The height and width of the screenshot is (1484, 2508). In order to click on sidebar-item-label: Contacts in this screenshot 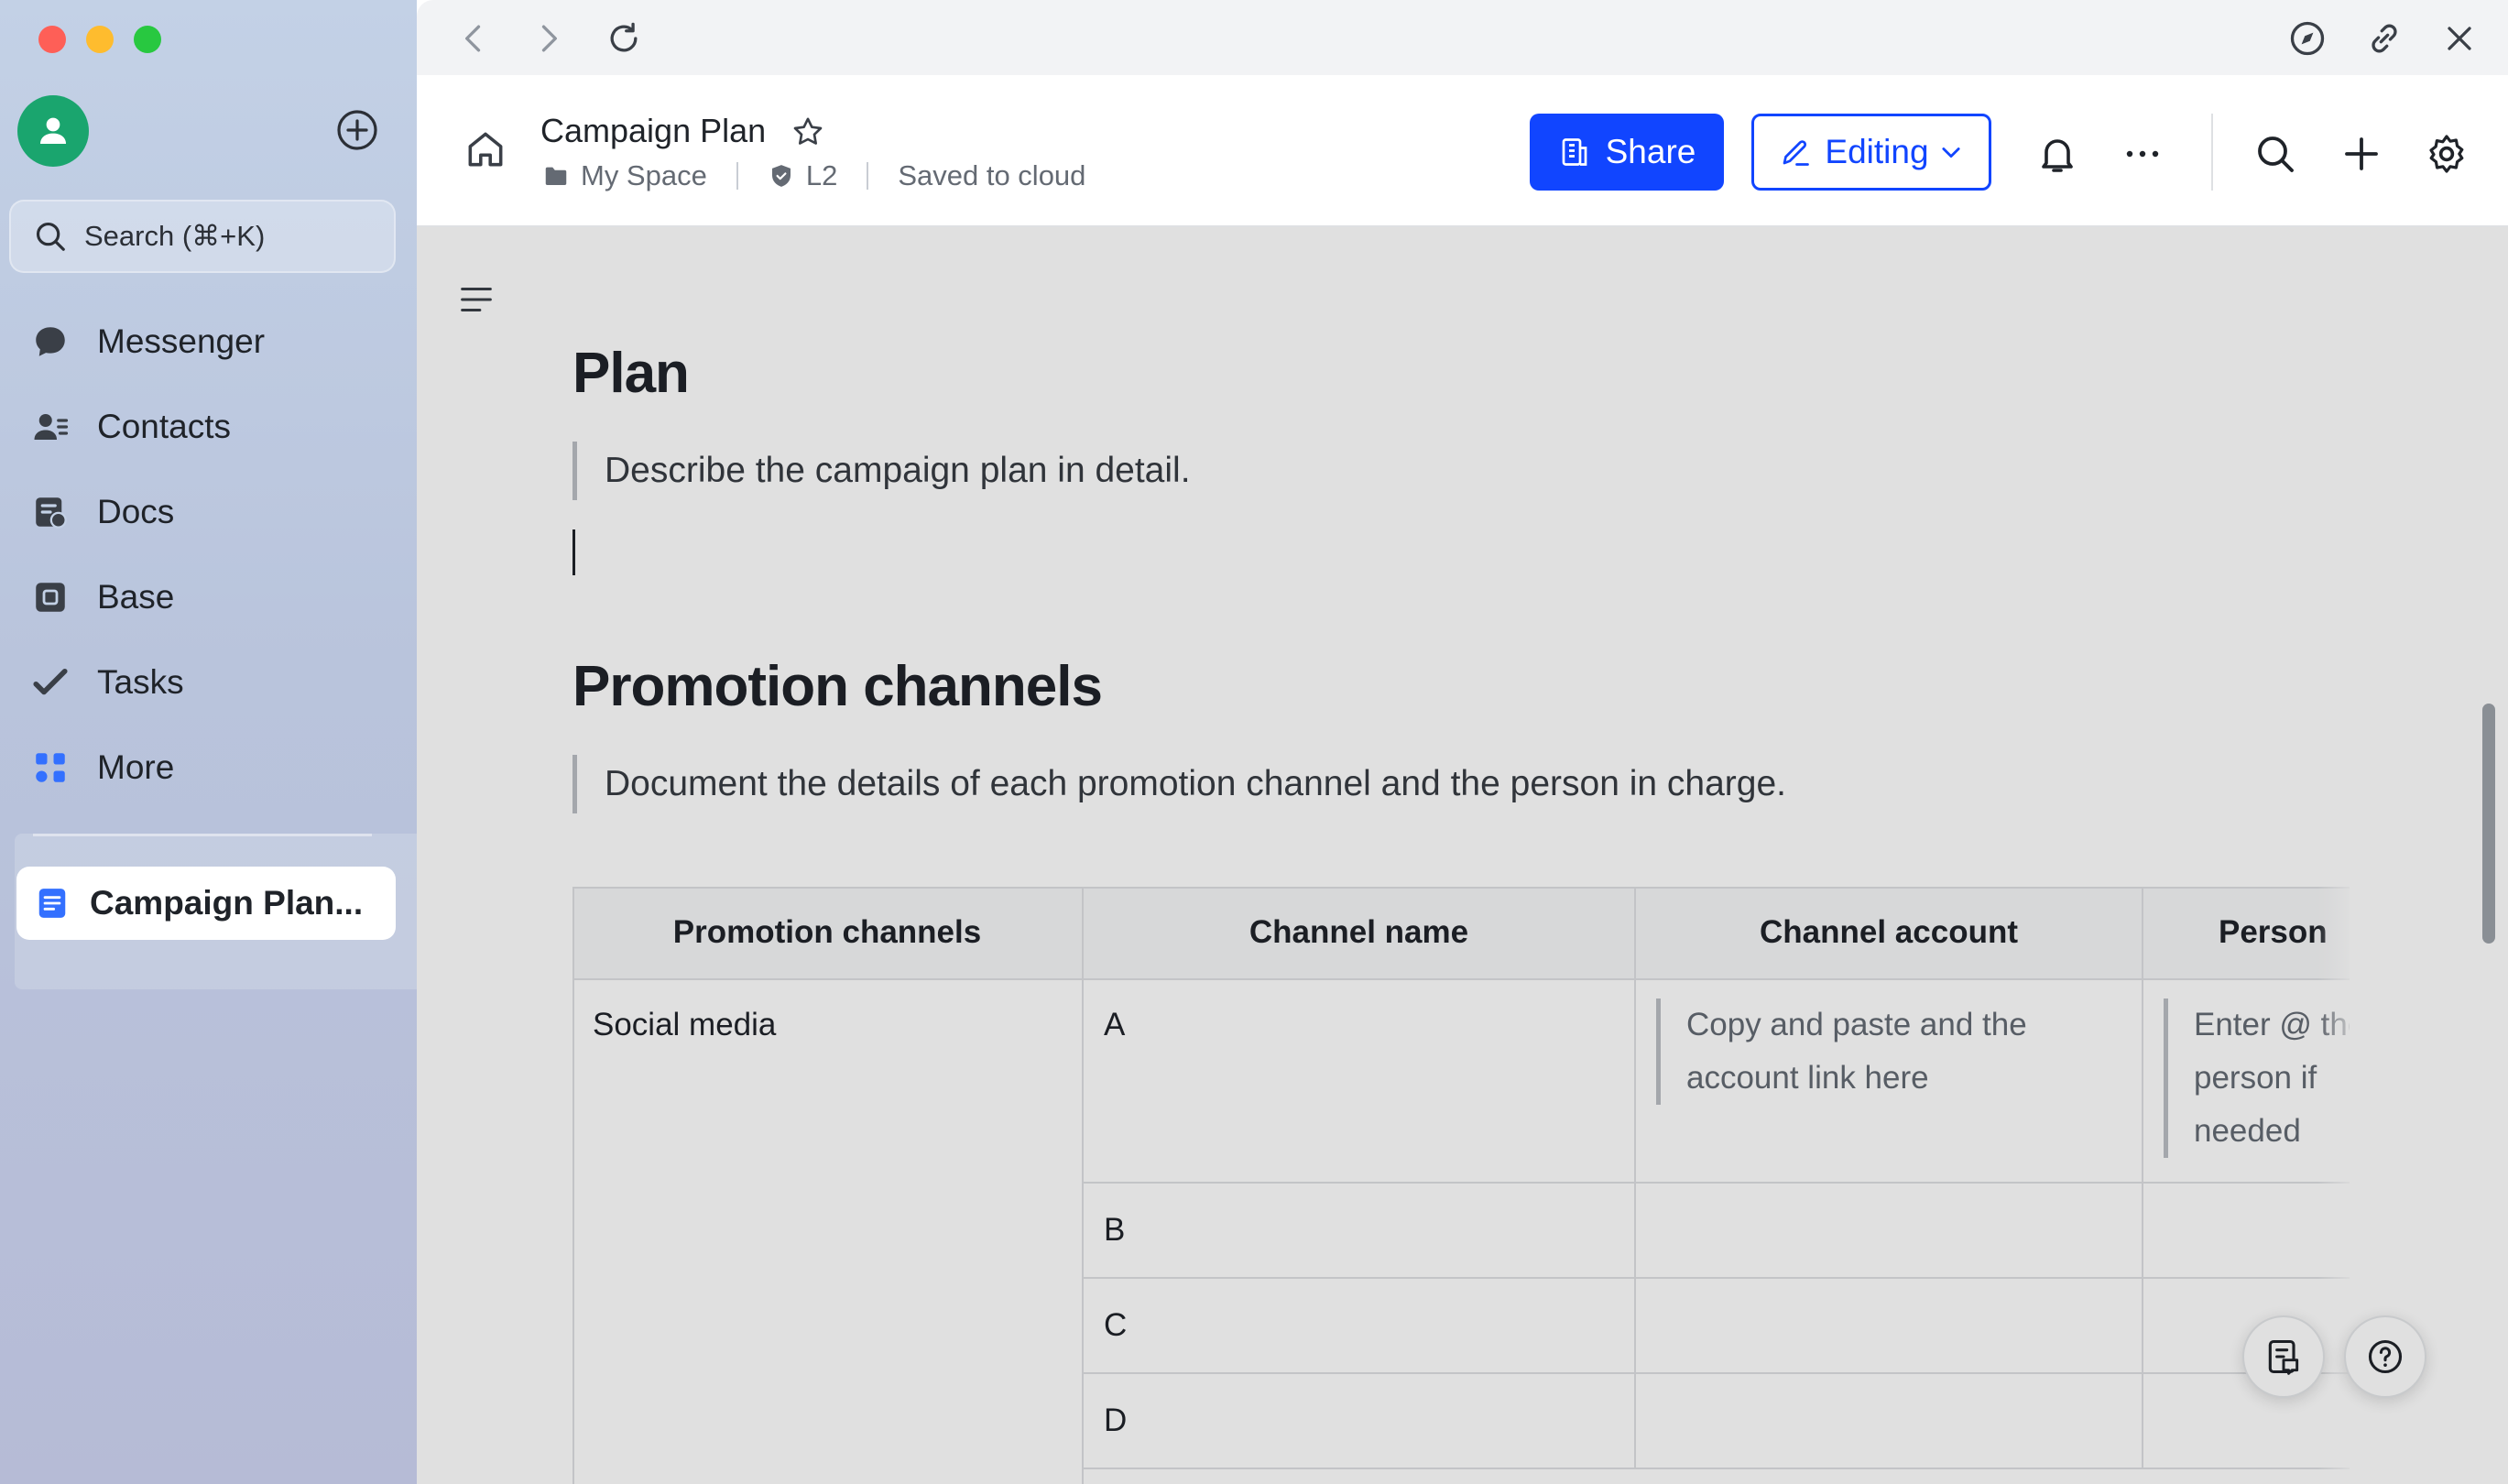, I will do `click(164, 426)`.